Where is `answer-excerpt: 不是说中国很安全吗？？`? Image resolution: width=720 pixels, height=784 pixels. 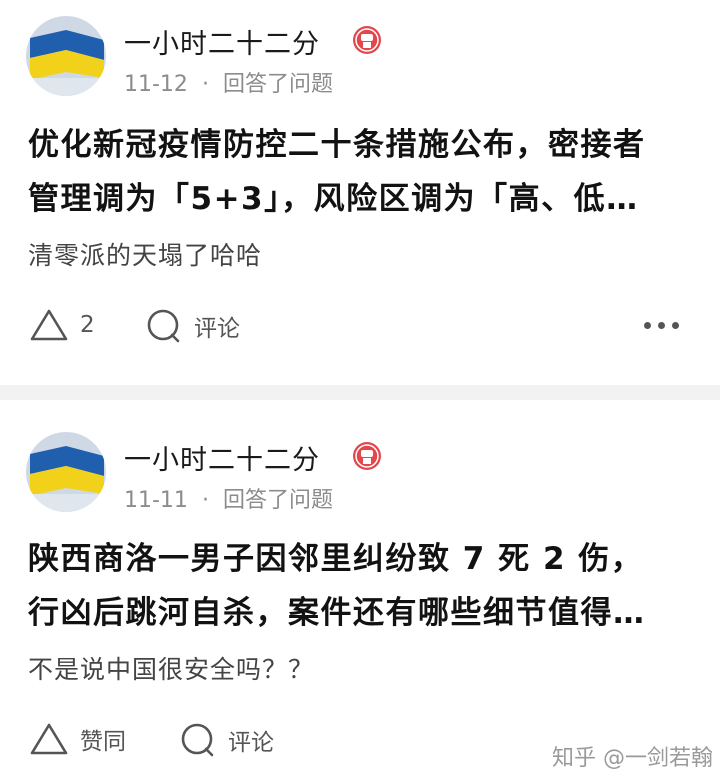 answer-excerpt: 不是说中国很安全吗？？ is located at coordinates (171, 668).